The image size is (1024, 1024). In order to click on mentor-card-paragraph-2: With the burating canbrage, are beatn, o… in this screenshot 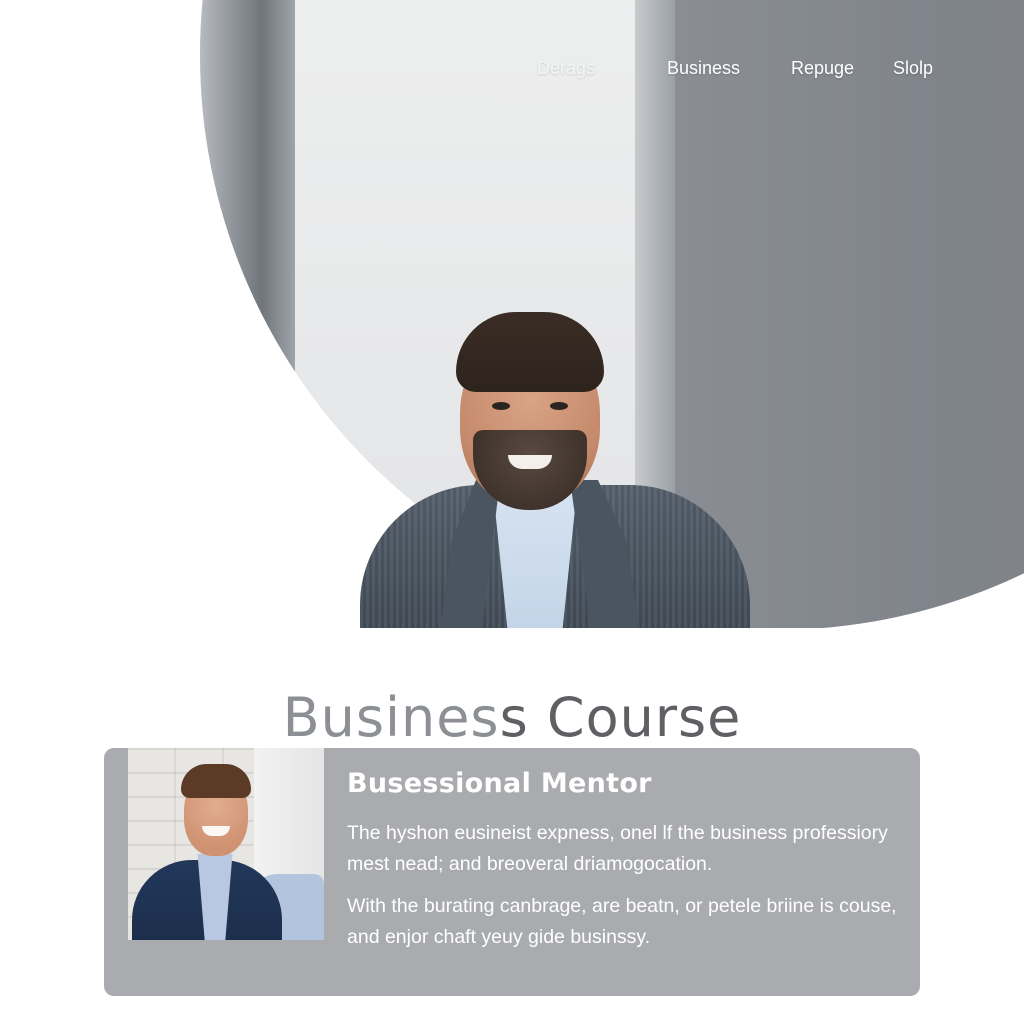, I will do `click(622, 921)`.